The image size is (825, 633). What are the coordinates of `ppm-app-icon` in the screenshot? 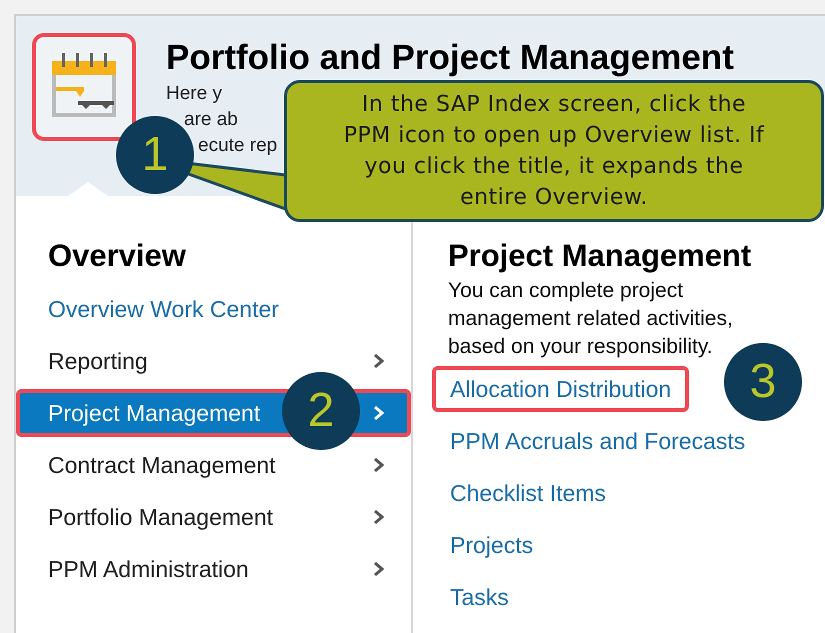 It's located at (84, 87).